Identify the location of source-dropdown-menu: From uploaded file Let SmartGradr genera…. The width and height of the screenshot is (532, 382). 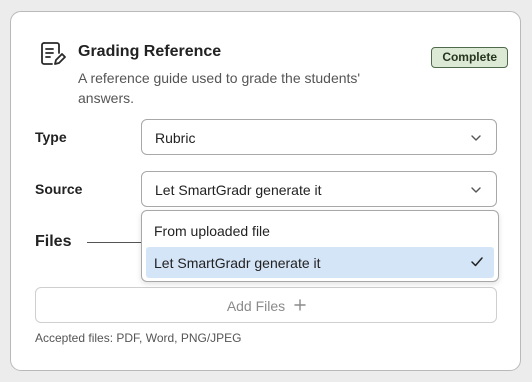
(320, 246).